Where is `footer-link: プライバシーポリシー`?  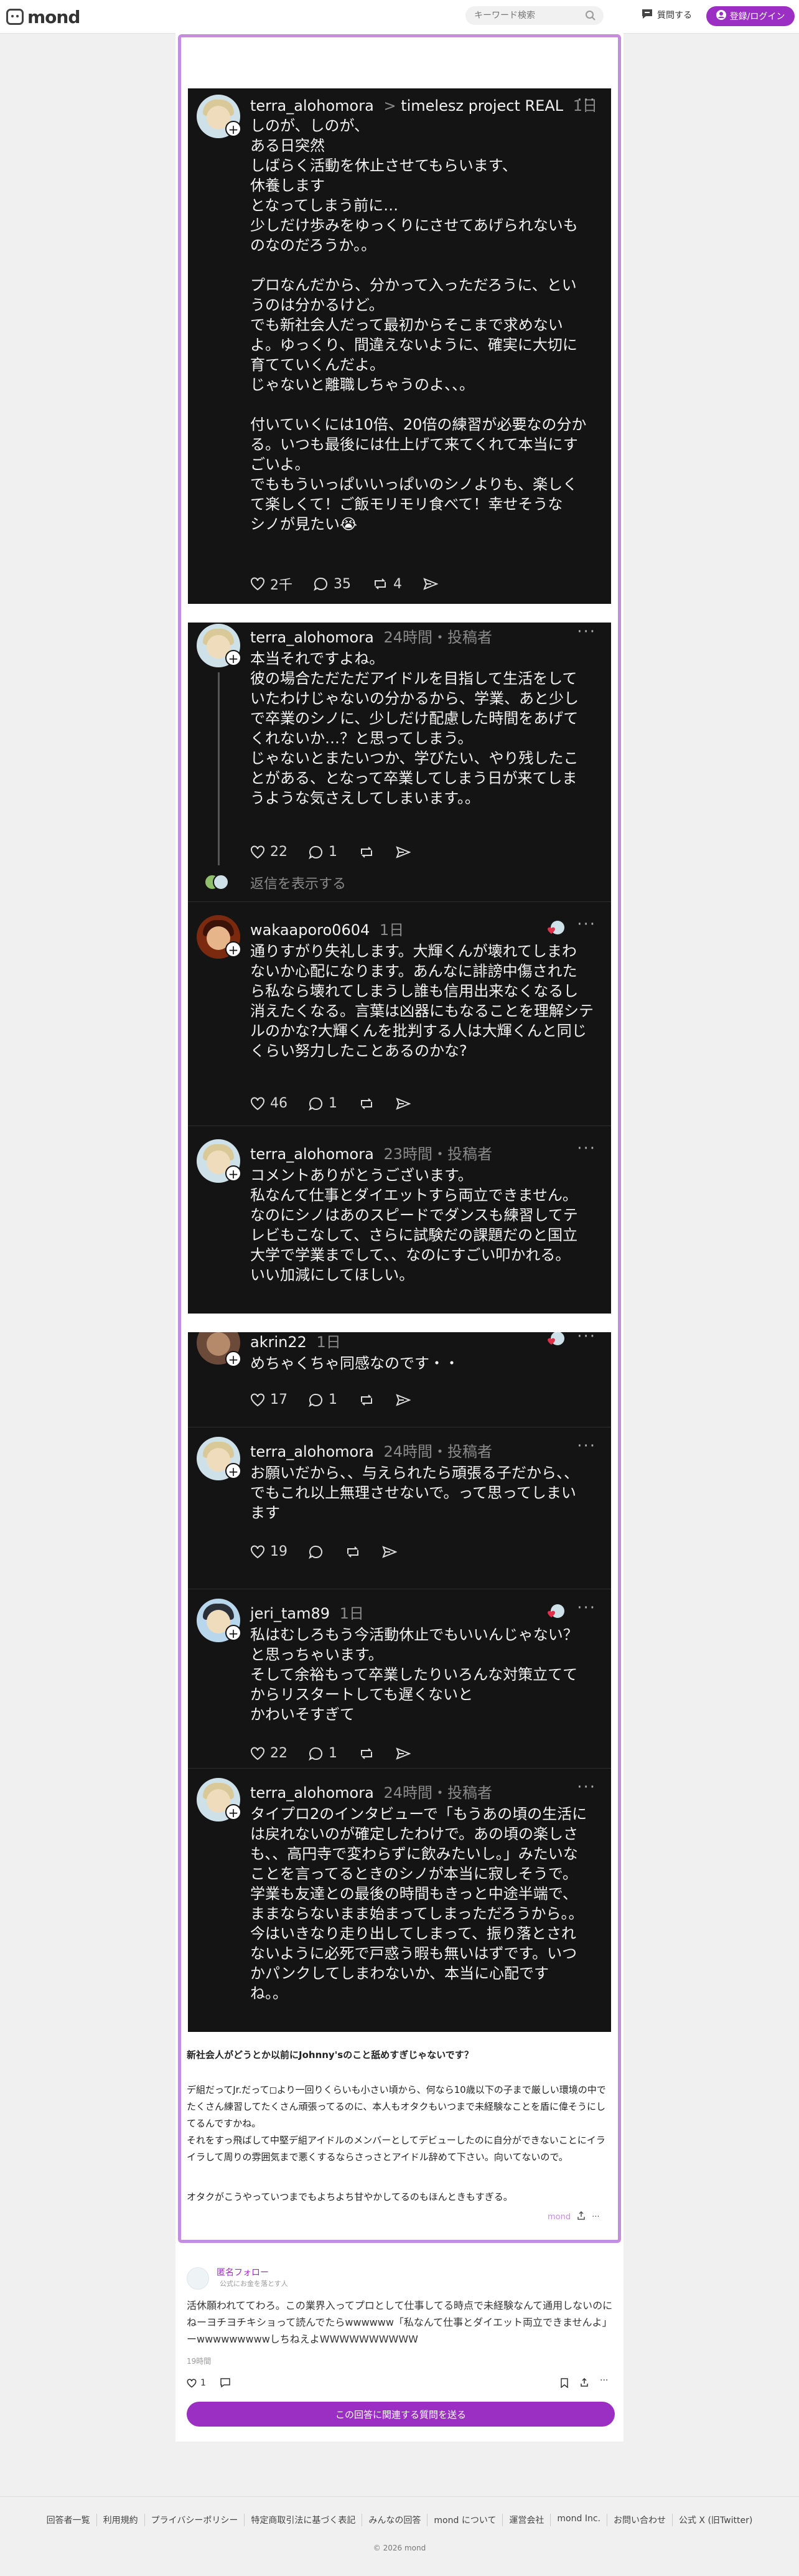 footer-link: プライバシーポリシー is located at coordinates (194, 2520).